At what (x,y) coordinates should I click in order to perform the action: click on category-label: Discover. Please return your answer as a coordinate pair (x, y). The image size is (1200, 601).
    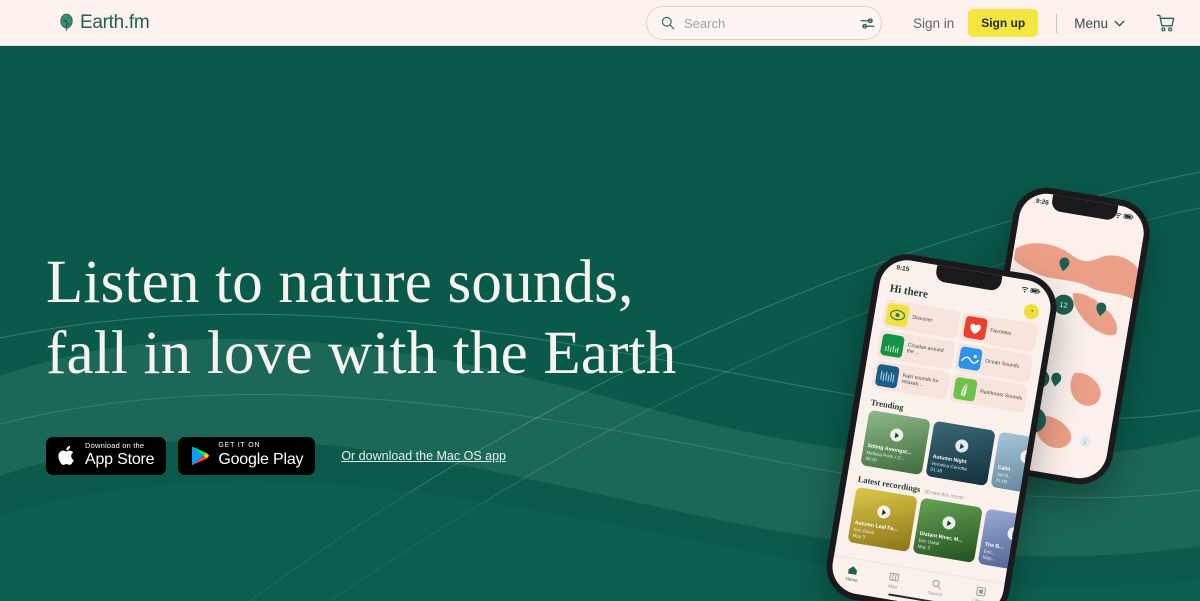
    Looking at the image, I should click on (922, 319).